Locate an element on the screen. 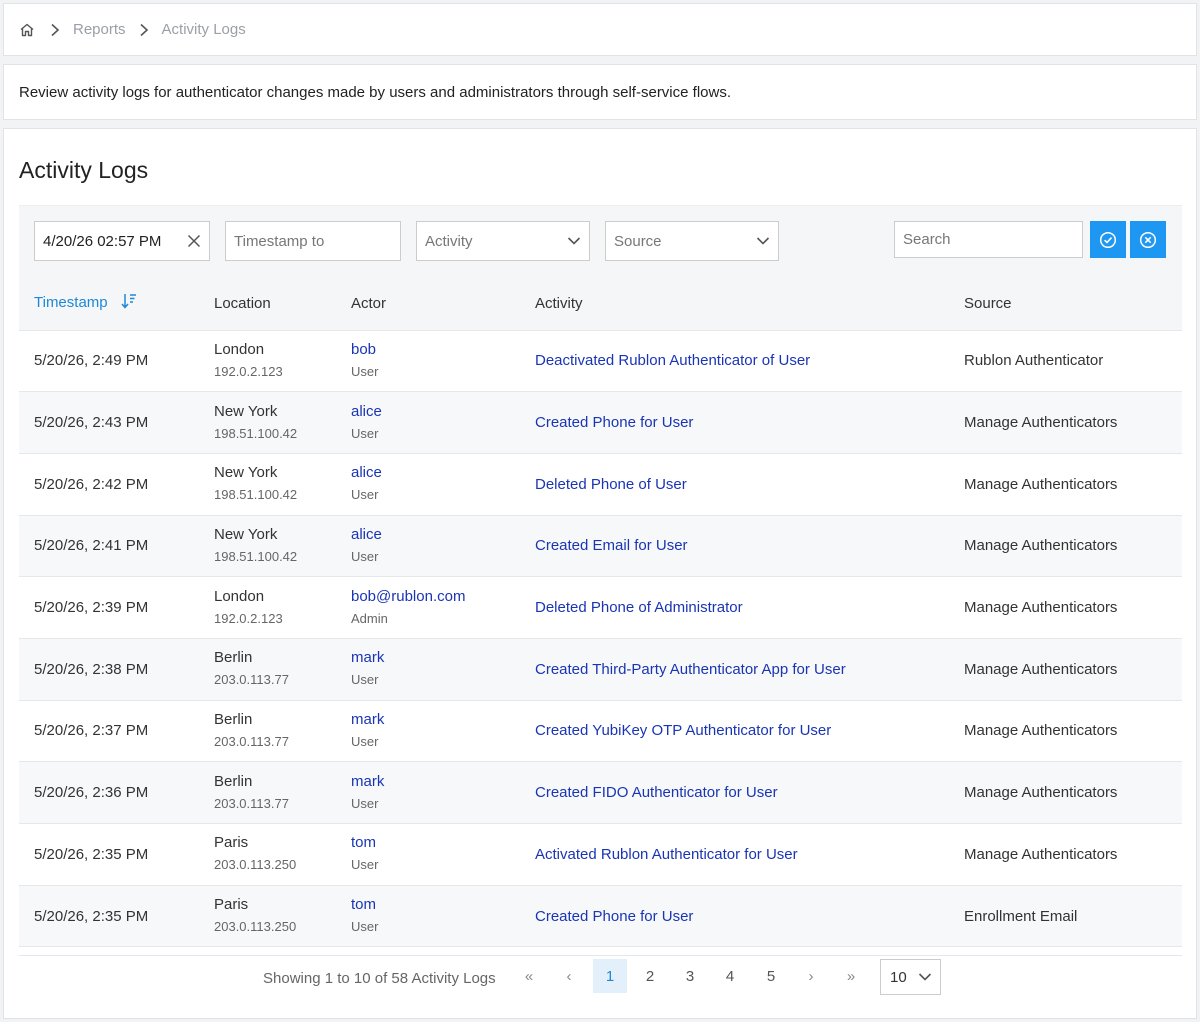 This screenshot has width=1200, height=1022. column-header-actor: Actor is located at coordinates (428, 304).